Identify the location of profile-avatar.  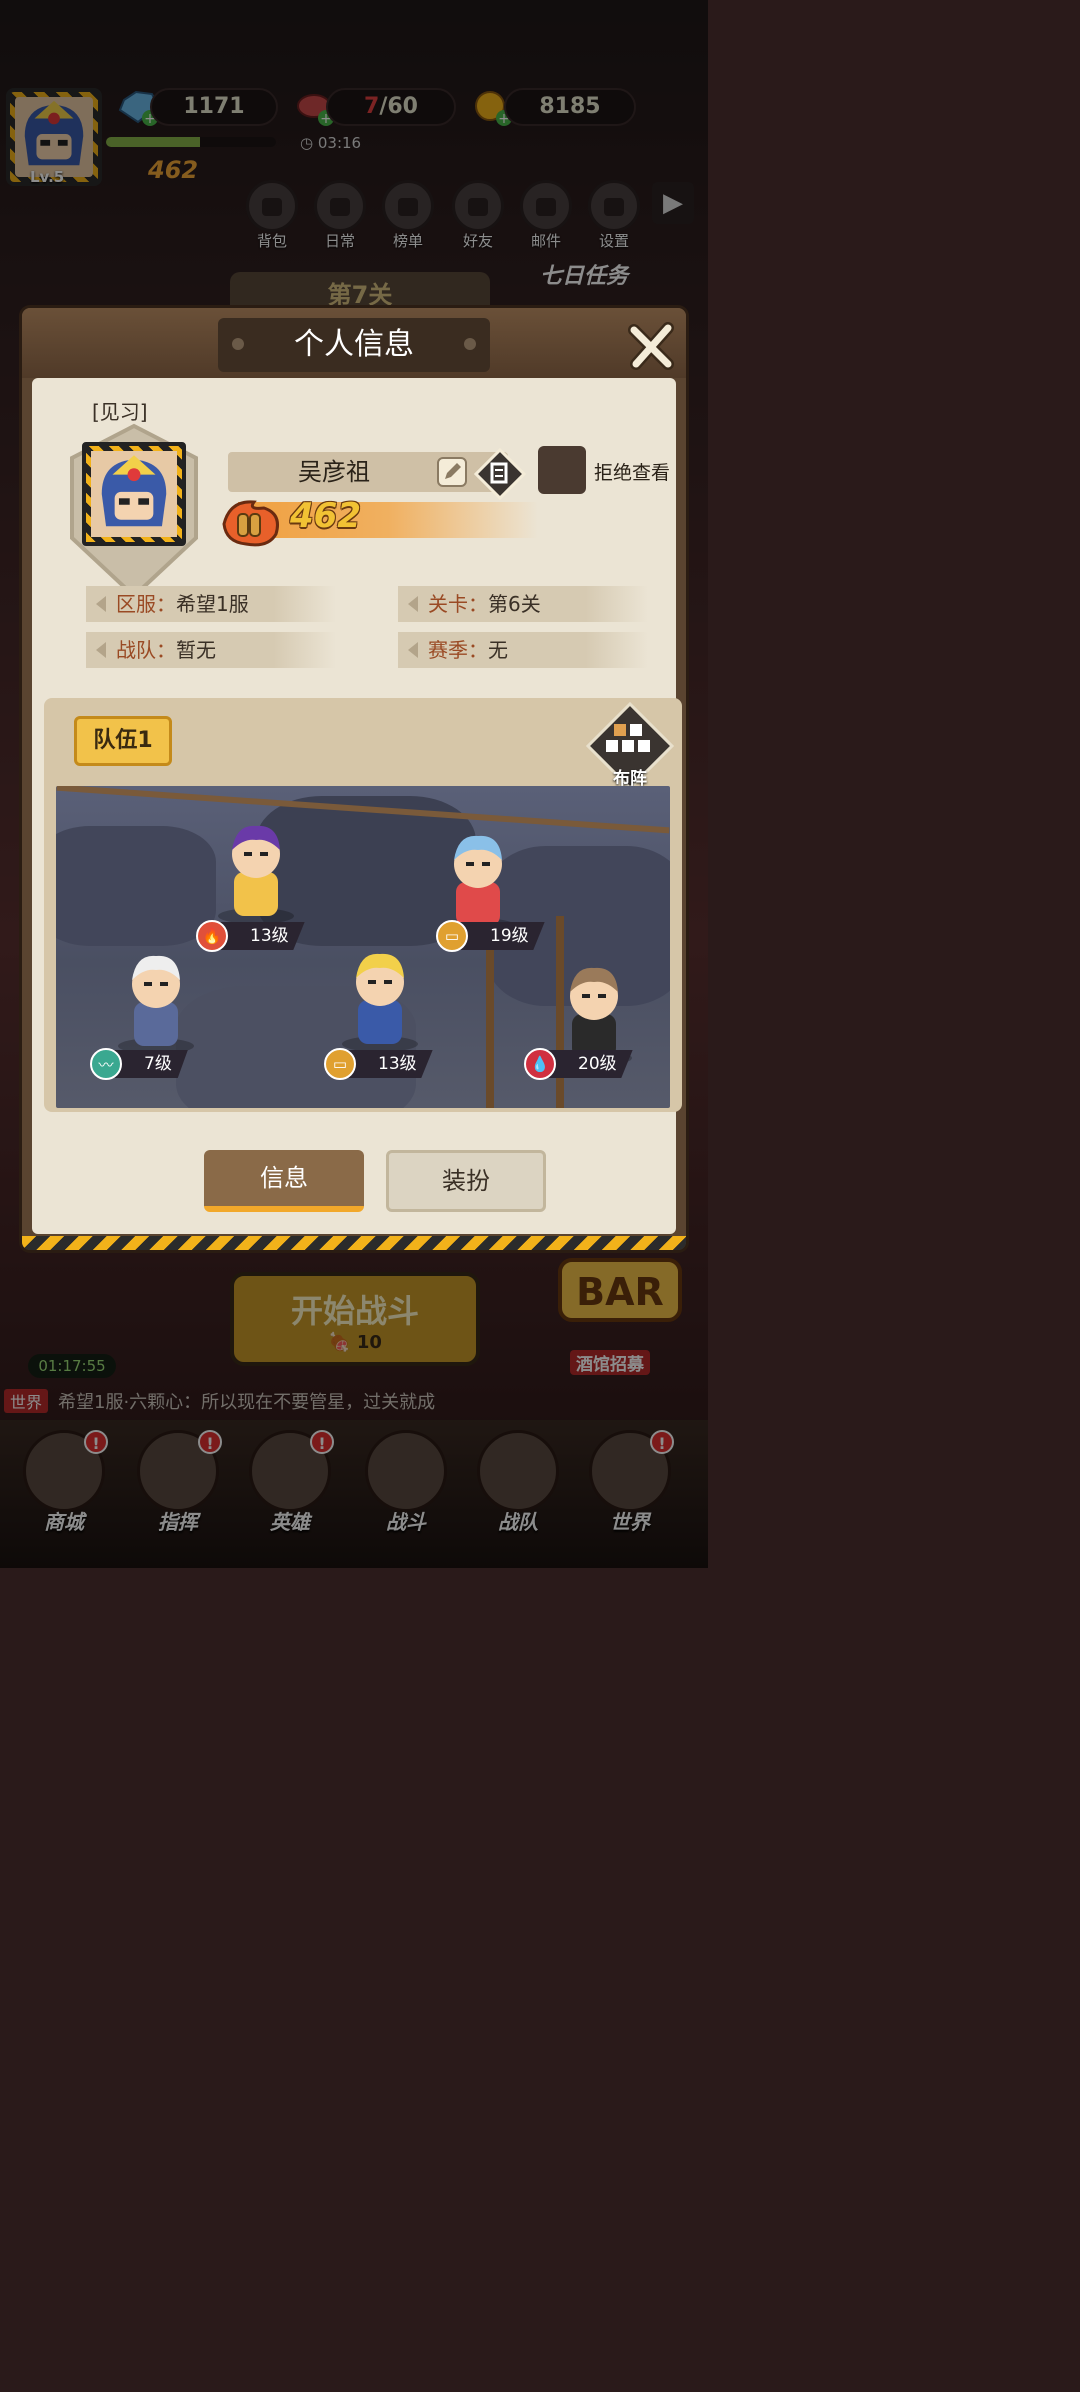
(131, 508).